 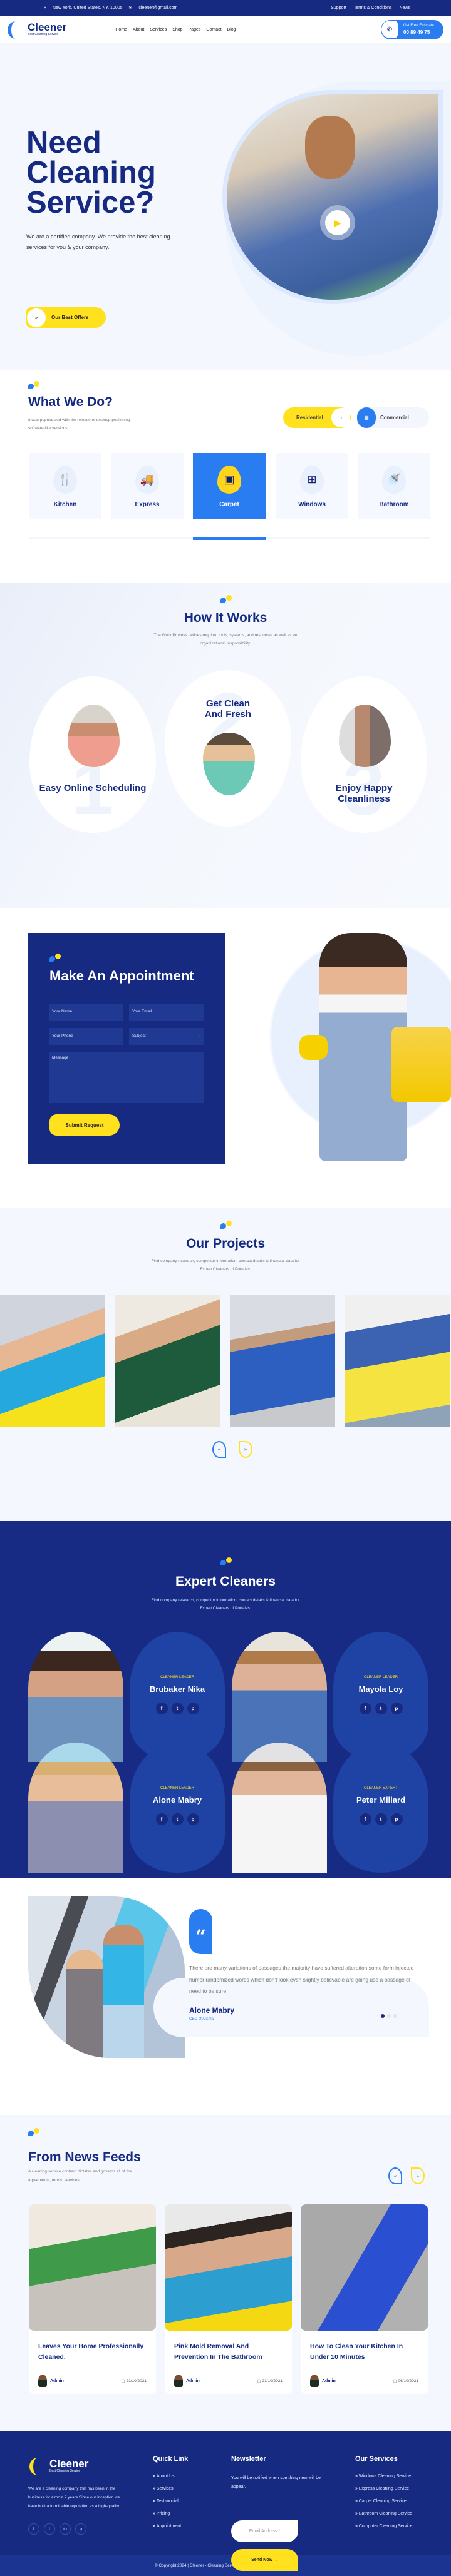 I want to click on service-windows: ⊞ Windows, so click(x=312, y=486).